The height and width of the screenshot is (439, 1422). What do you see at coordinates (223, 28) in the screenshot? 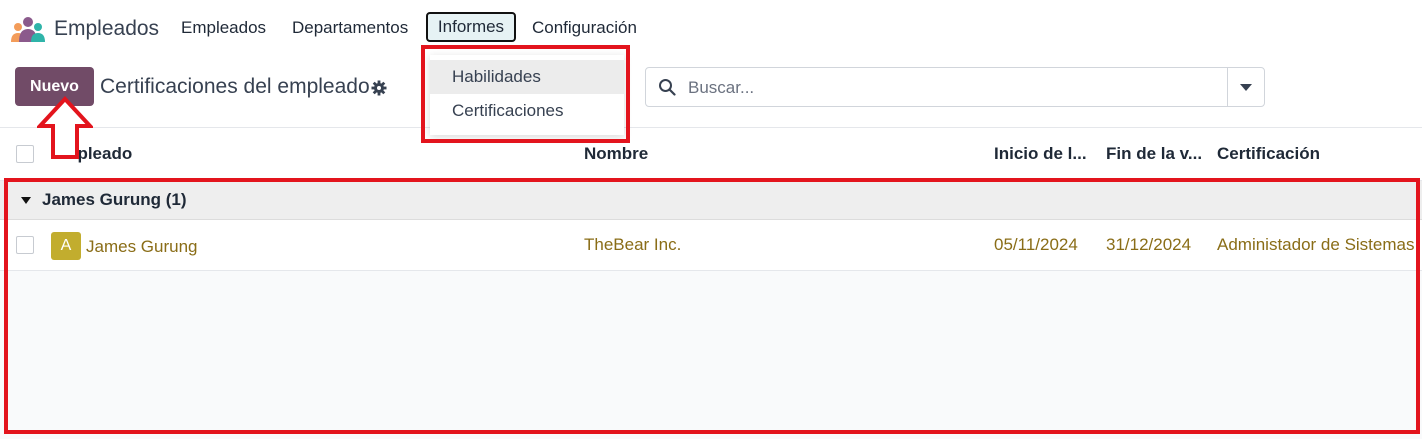
I see `menu-empleados: Empleados` at bounding box center [223, 28].